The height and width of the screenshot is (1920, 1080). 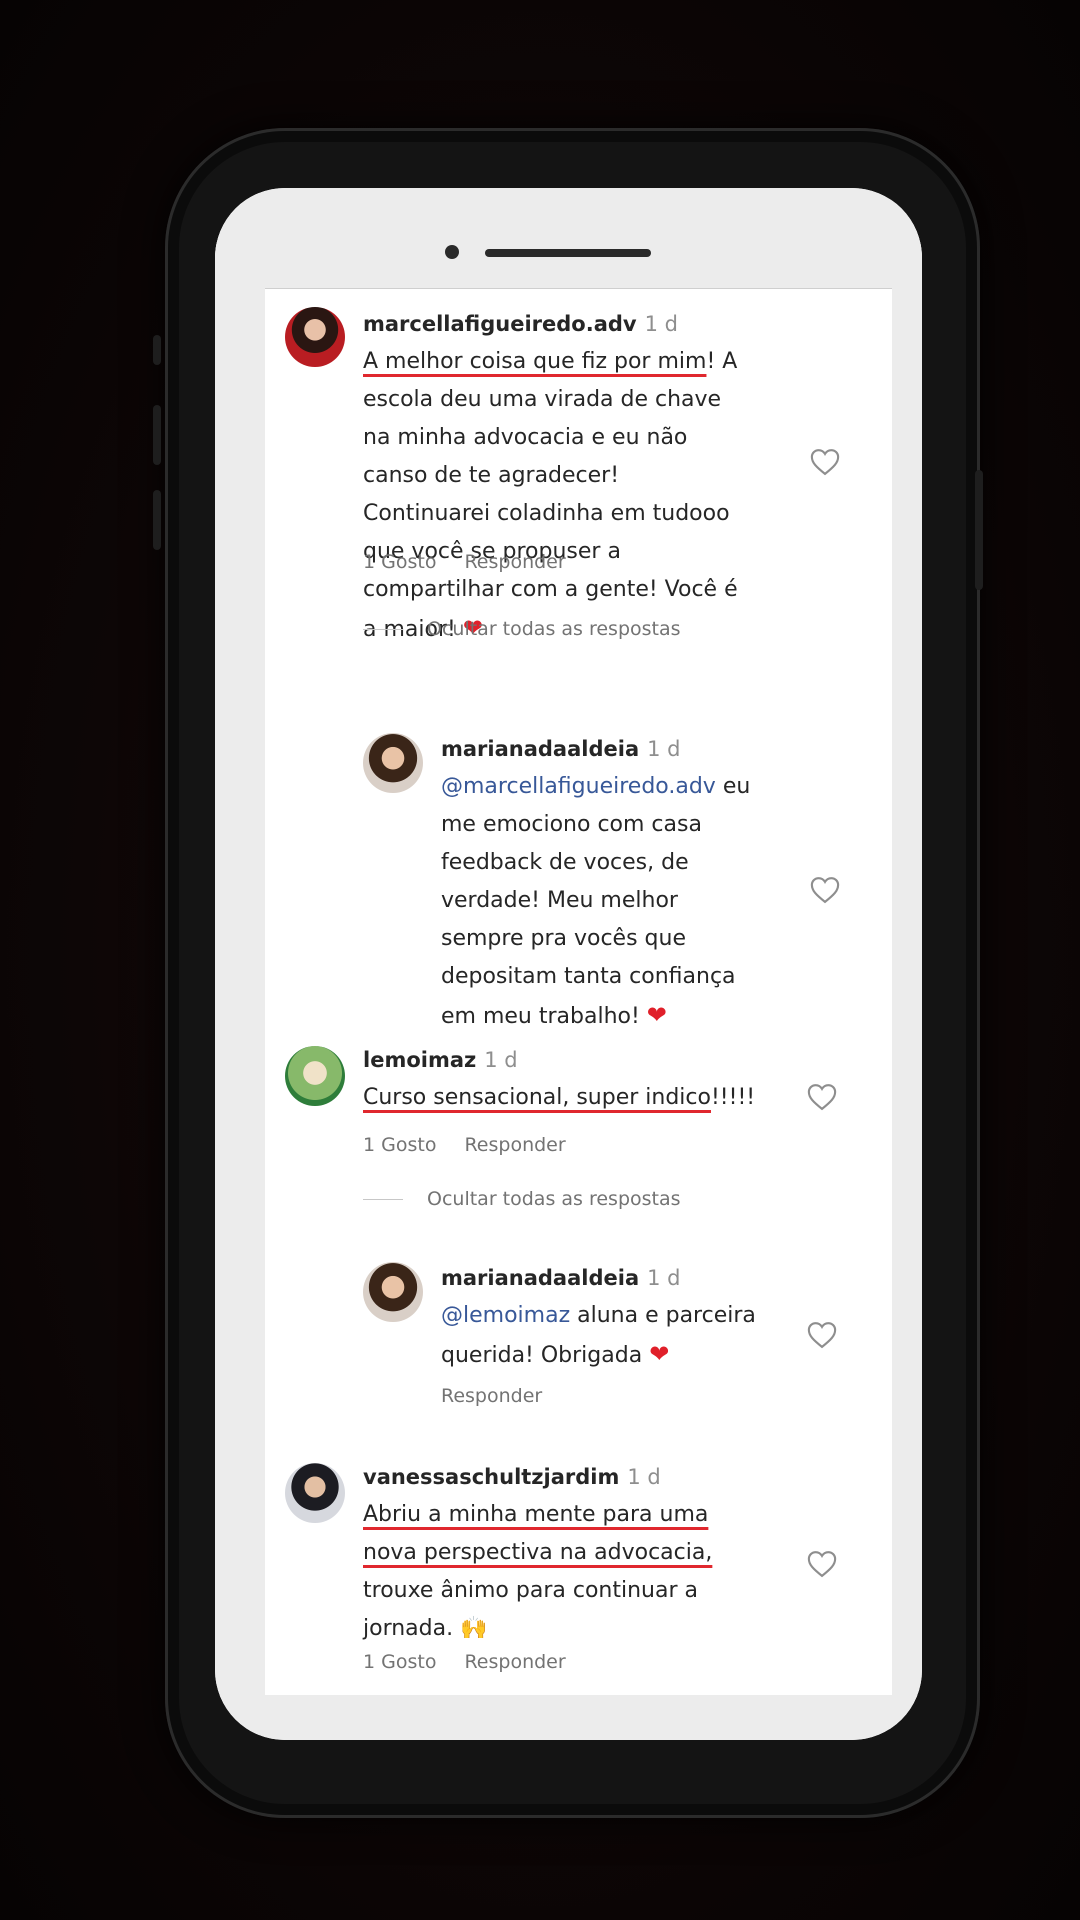 What do you see at coordinates (506, 1315) in the screenshot?
I see `mention-link: @lemoimaz` at bounding box center [506, 1315].